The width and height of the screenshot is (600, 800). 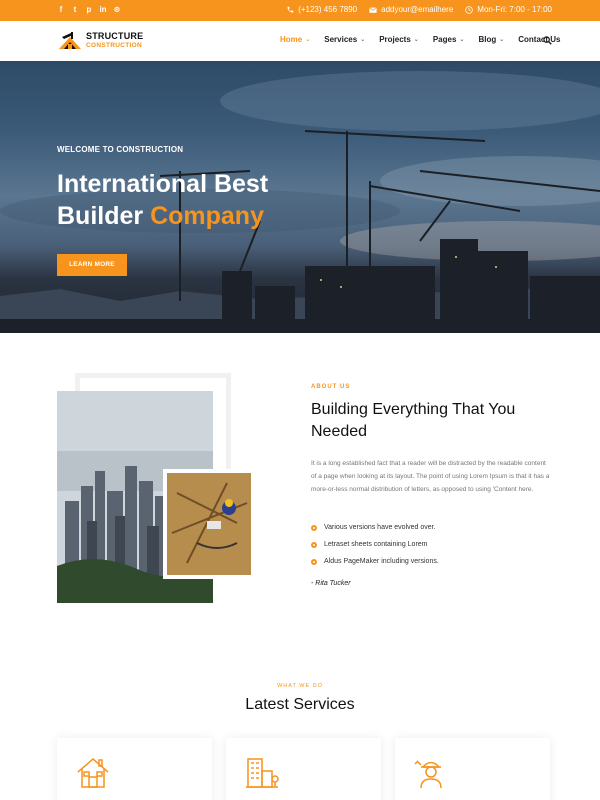 I want to click on hero-title: International Best Builder Company, so click(x=207, y=200).